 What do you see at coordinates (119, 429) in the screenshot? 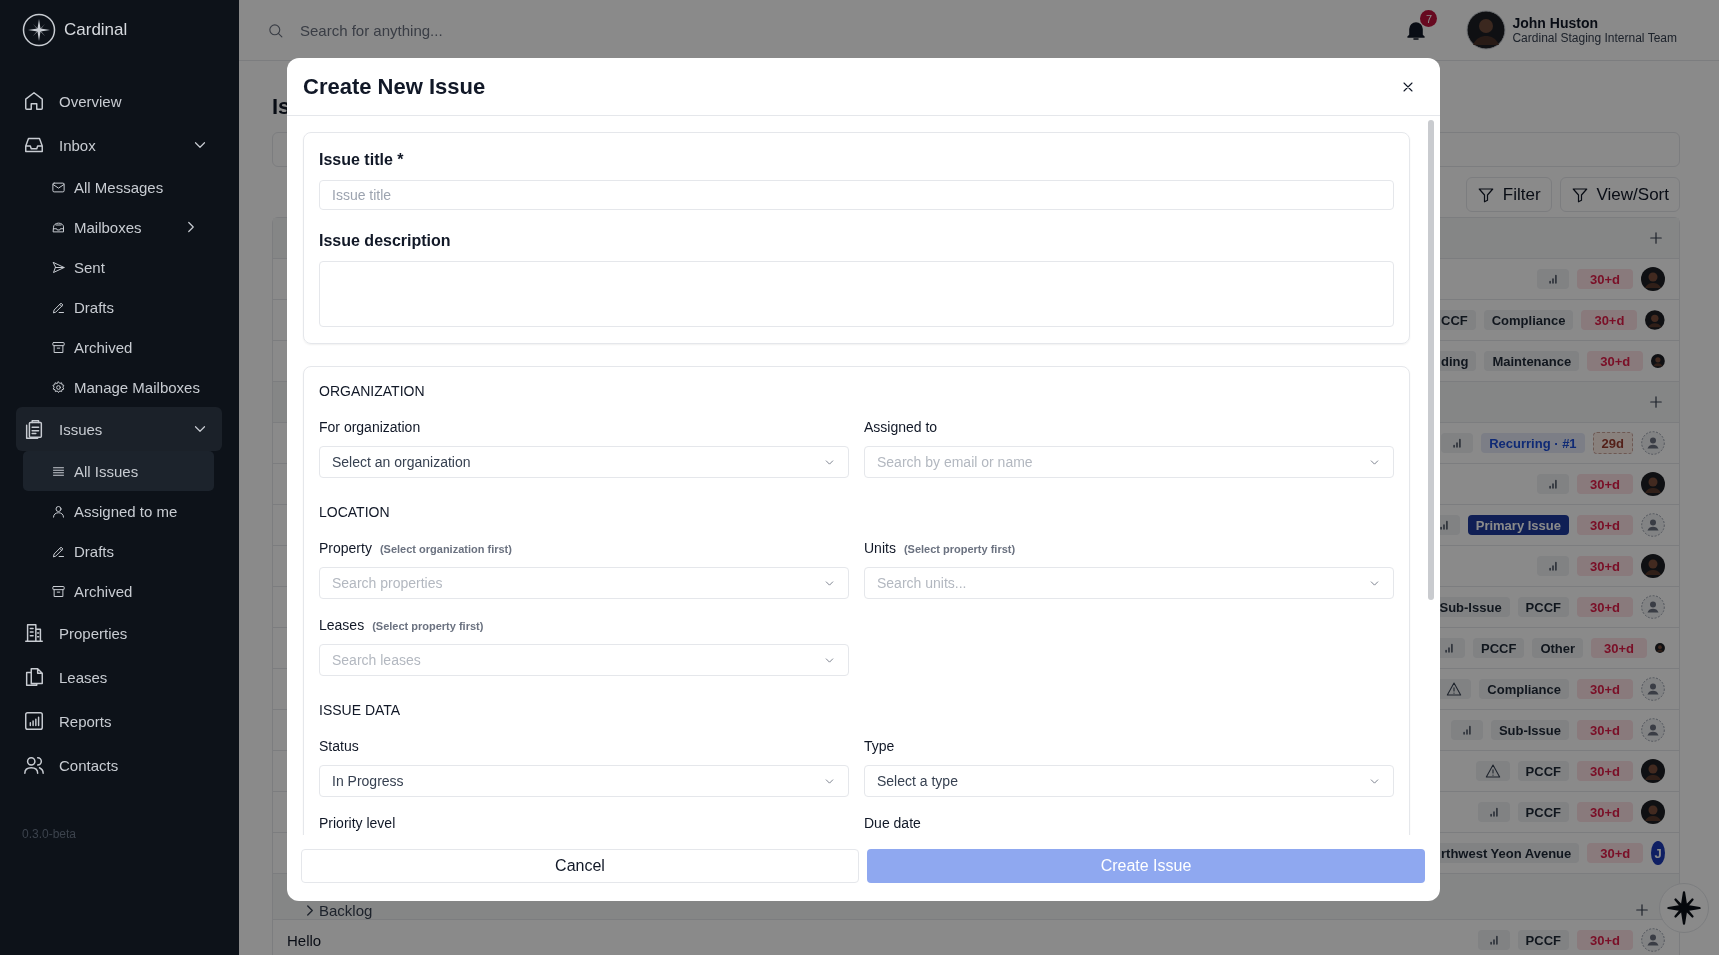
I see `nav-item: Issues` at bounding box center [119, 429].